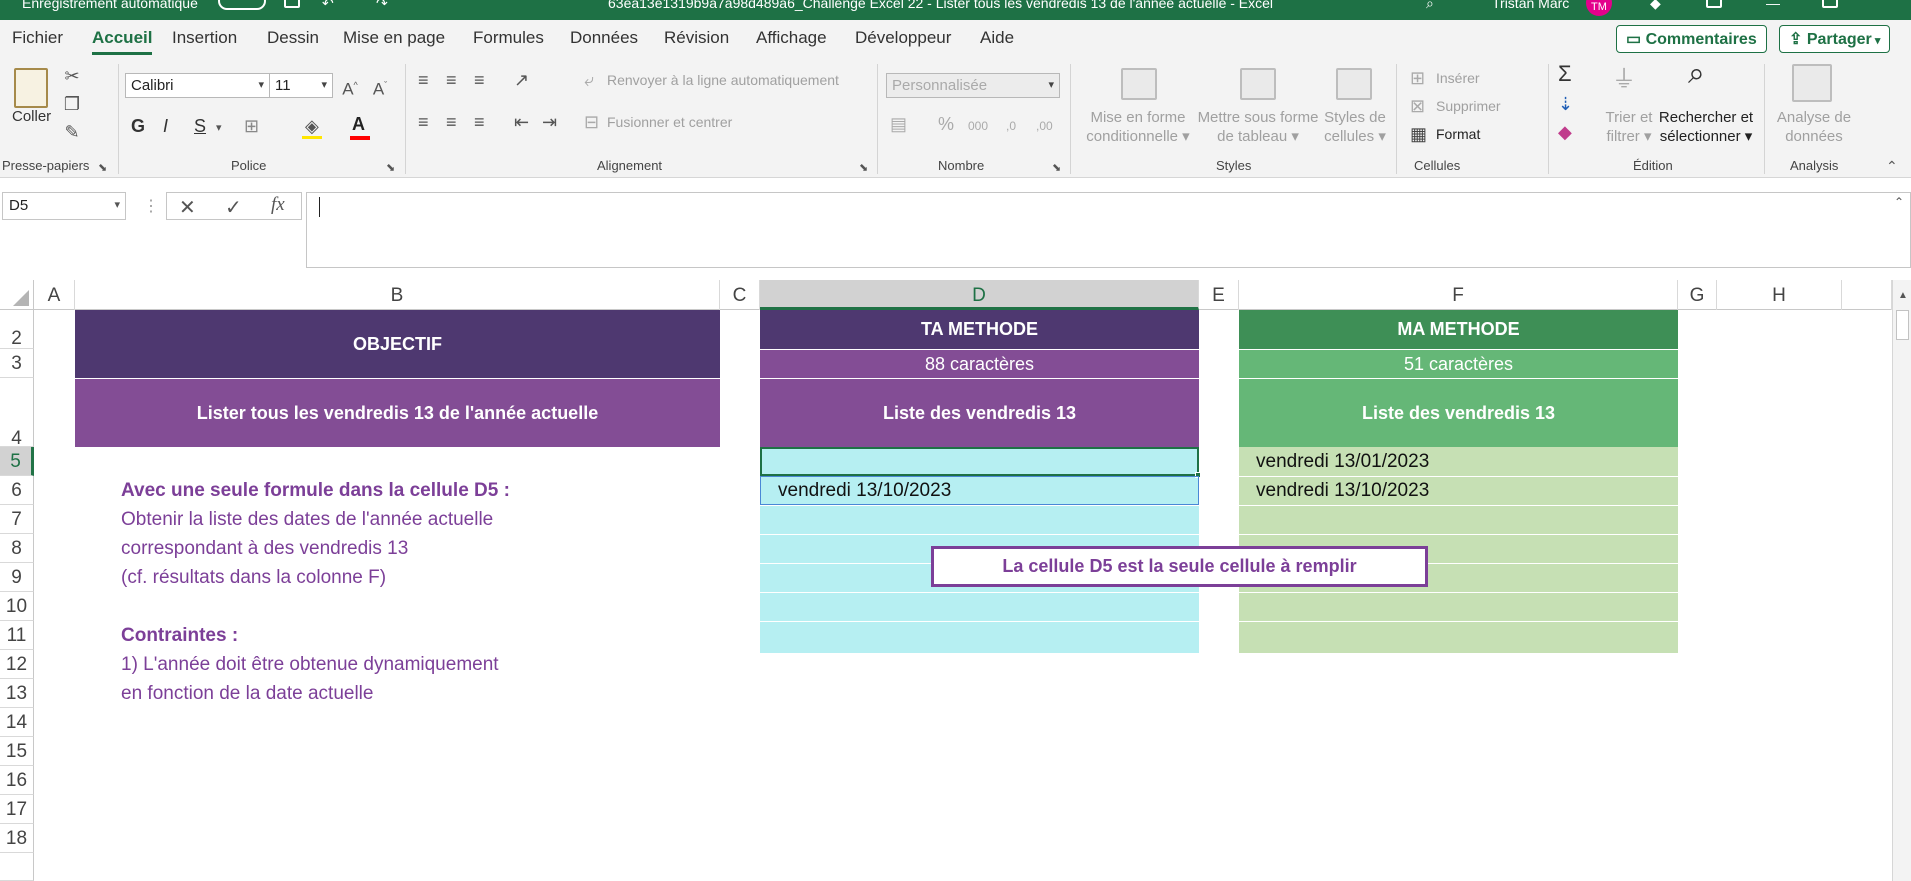  Describe the element at coordinates (979, 490) in the screenshot. I see `cell-d6: vendredi 13/10/2023` at that location.